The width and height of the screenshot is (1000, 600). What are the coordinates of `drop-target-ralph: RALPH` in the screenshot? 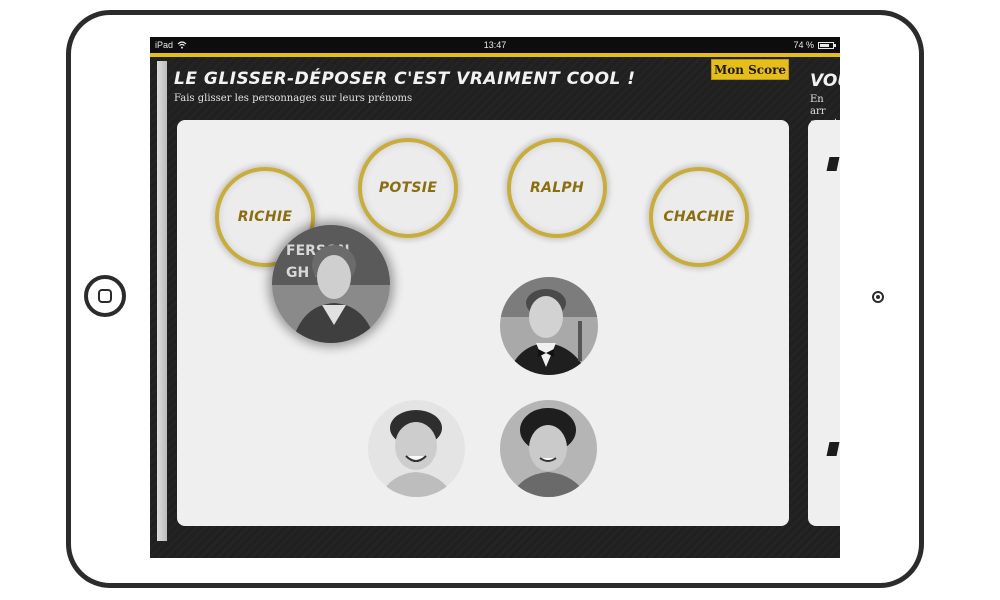 It's located at (557, 188).